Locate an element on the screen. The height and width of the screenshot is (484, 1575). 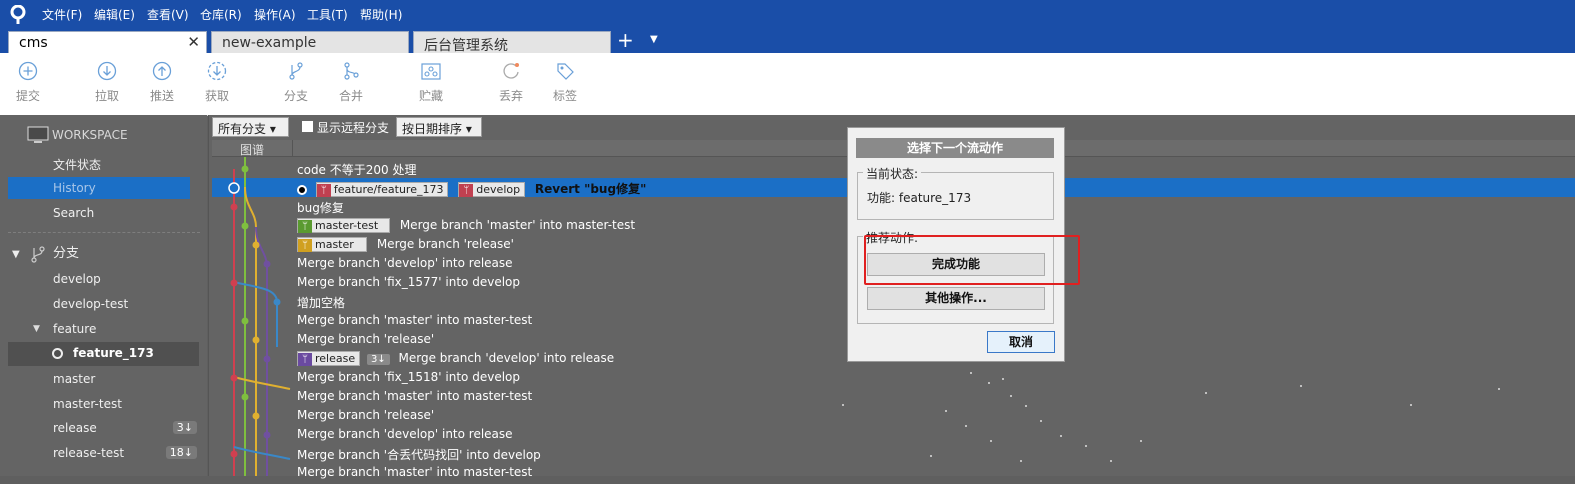
current-branch-icon is located at coordinates (57, 353).